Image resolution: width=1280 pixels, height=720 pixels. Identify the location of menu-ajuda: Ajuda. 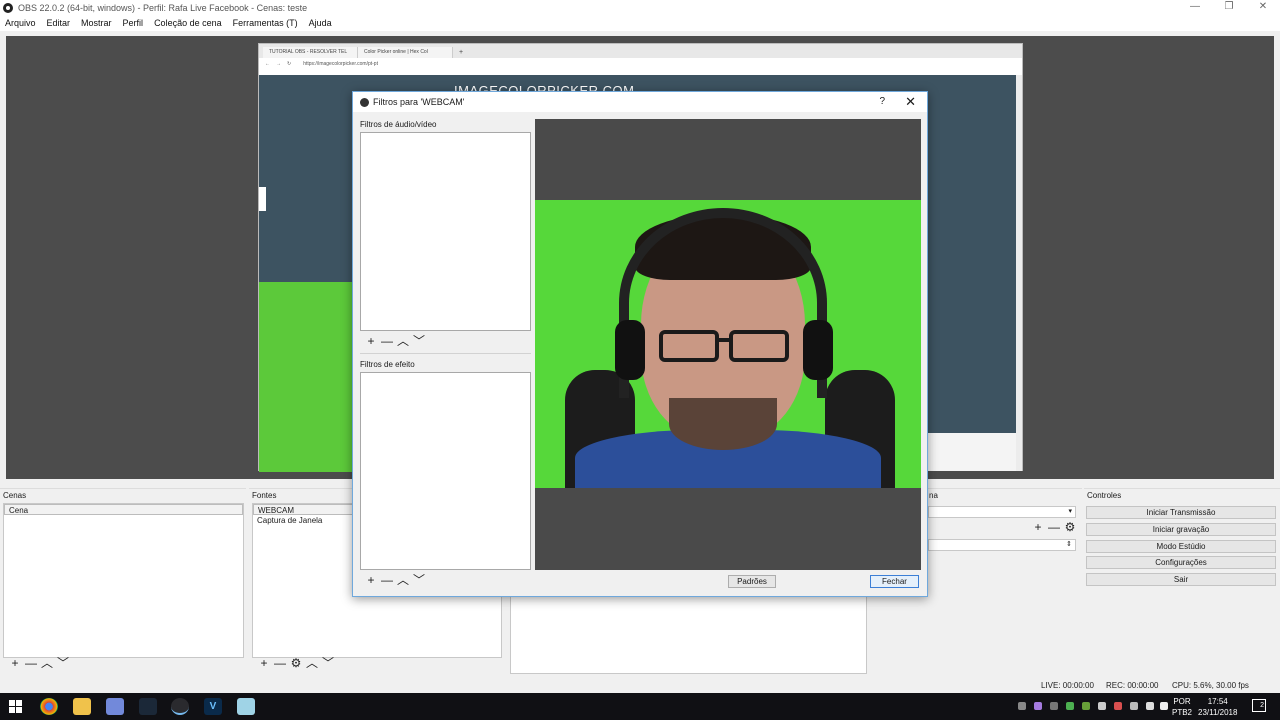
(320, 23).